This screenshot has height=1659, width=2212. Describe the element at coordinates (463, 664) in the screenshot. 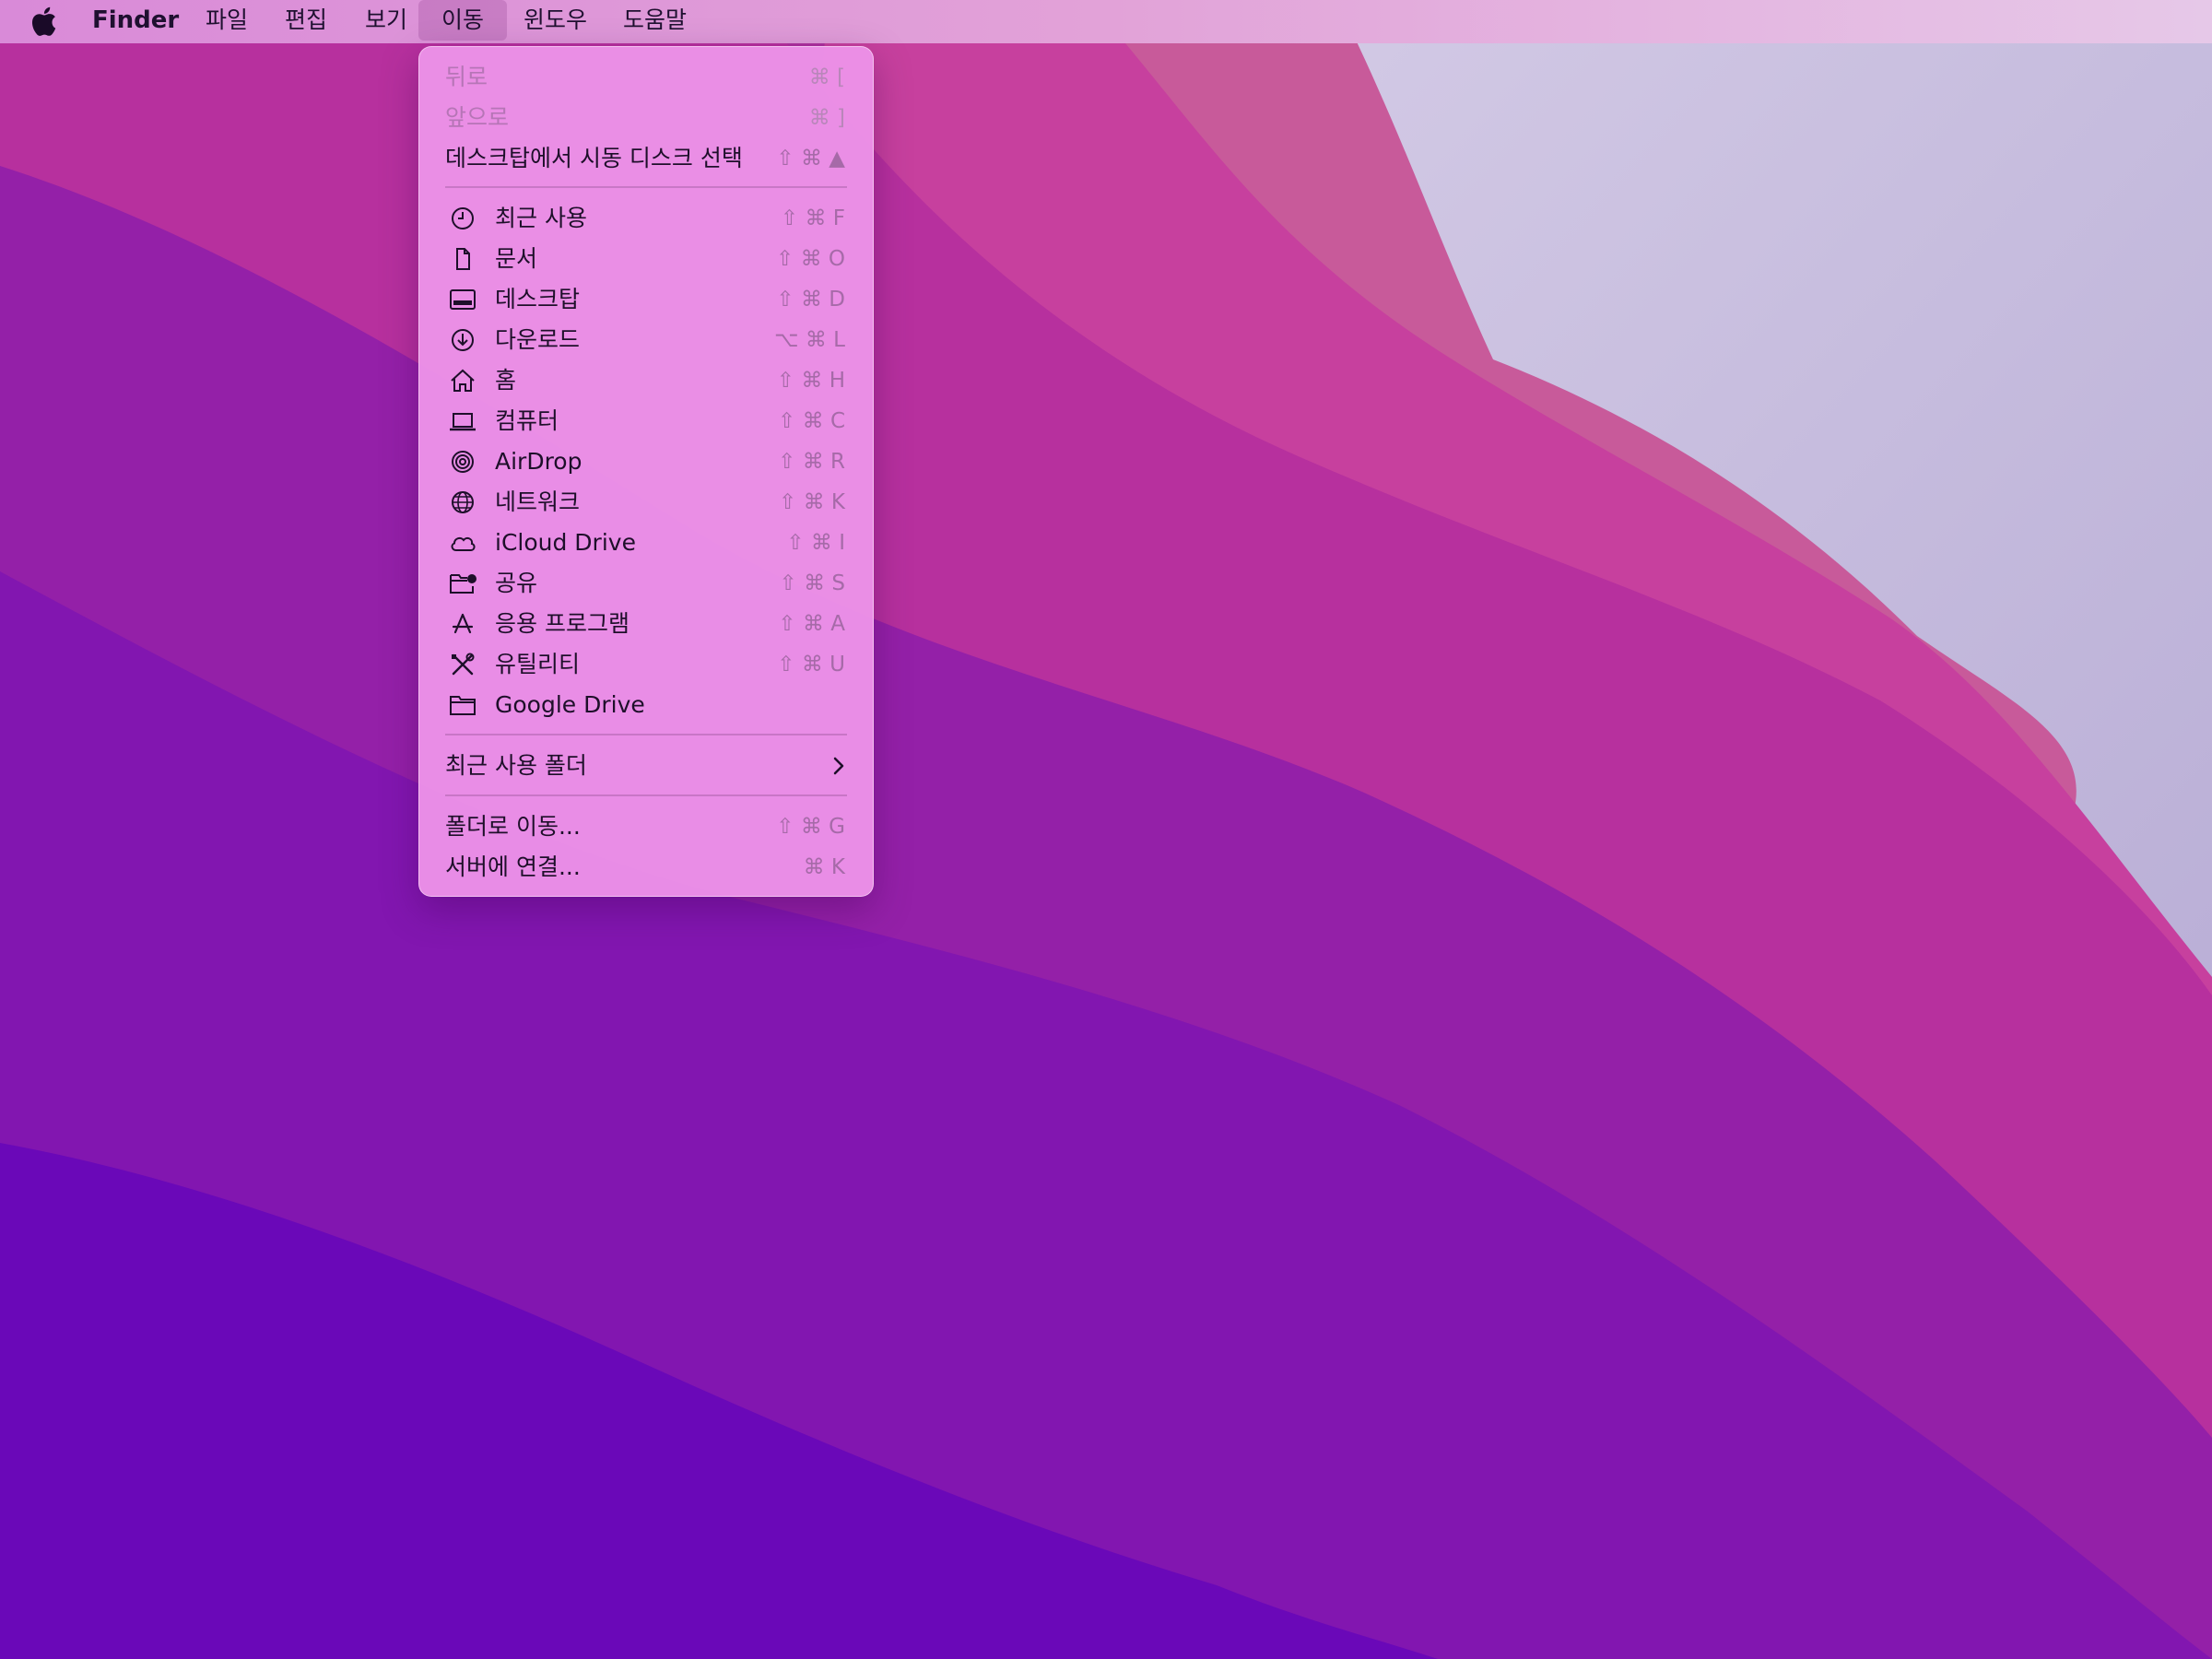

I see `utilities-icon` at that location.